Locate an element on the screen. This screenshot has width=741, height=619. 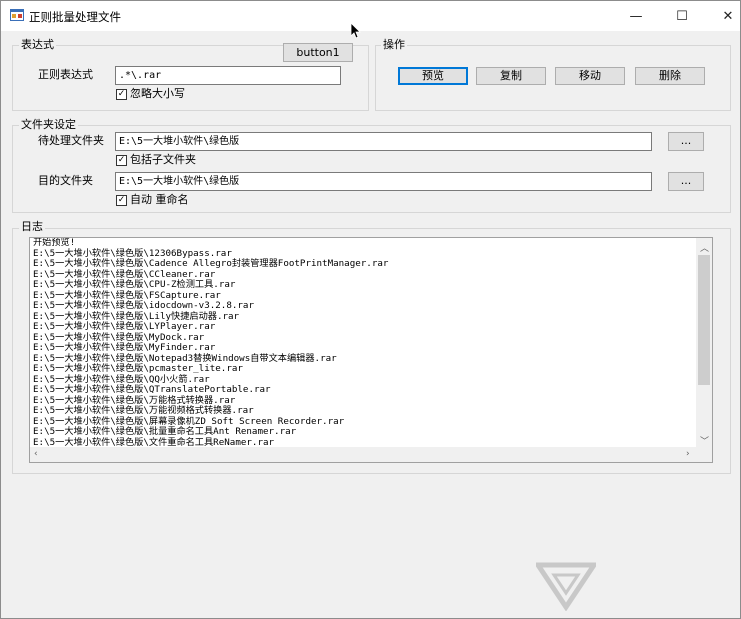
log-horizontal-scrollbar: ‹ › is located at coordinates (371, 454).